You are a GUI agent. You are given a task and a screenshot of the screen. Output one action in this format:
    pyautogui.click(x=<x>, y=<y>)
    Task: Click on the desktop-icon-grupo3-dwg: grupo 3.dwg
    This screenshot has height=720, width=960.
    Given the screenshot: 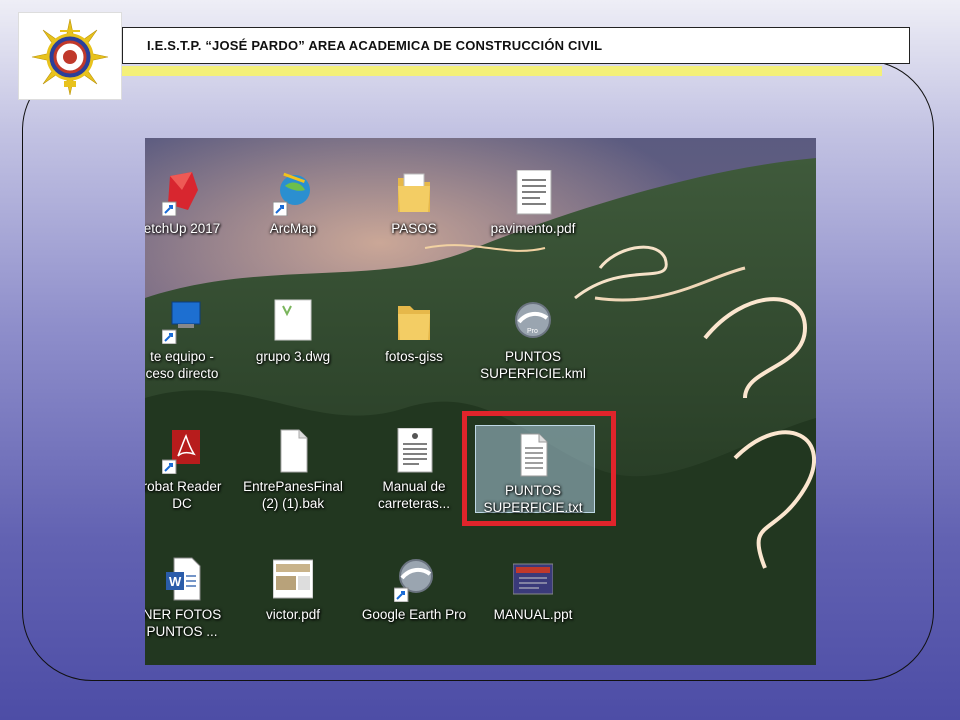 What is the action you would take?
    pyautogui.click(x=293, y=331)
    